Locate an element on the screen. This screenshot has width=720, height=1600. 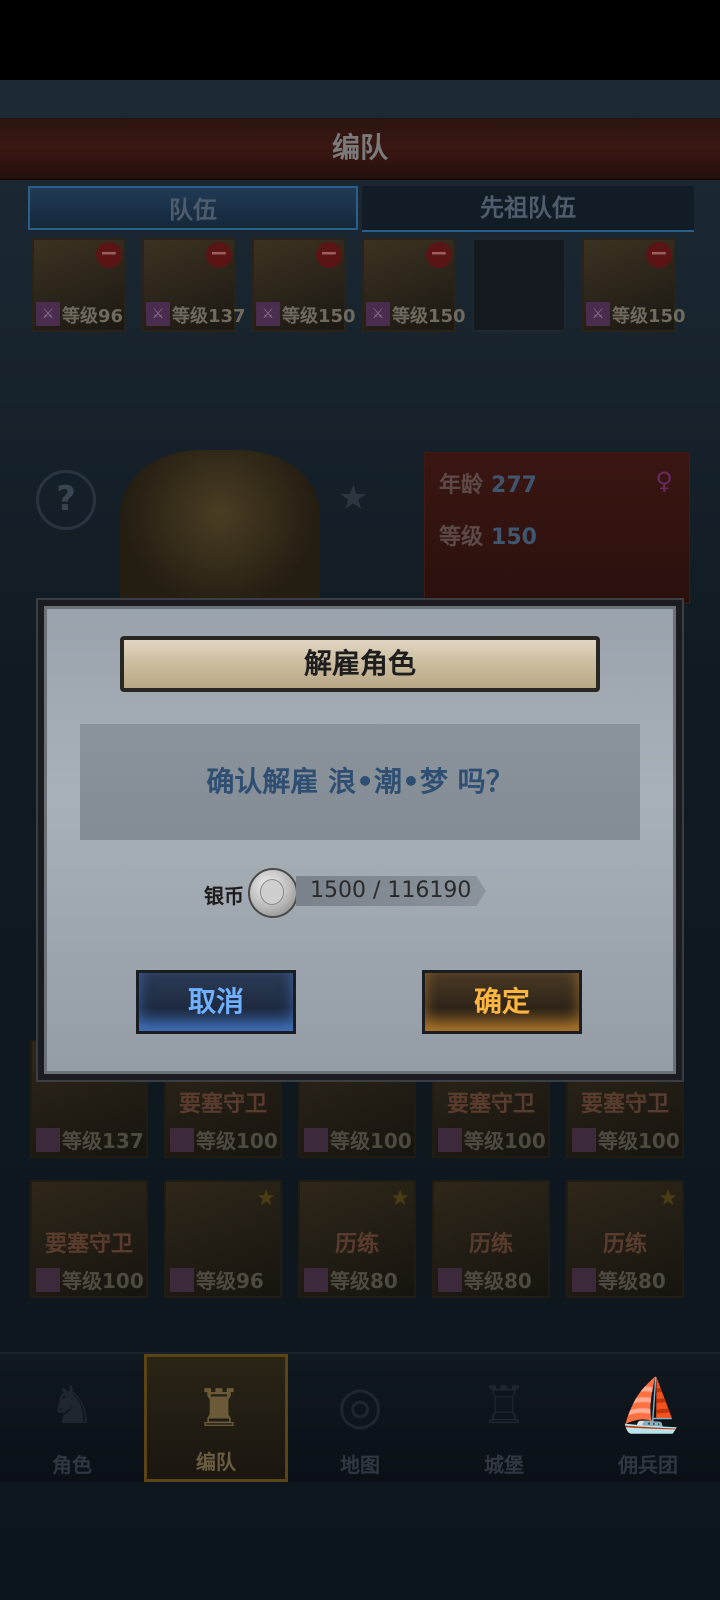
age-row: 年龄 277 is located at coordinates (488, 483).